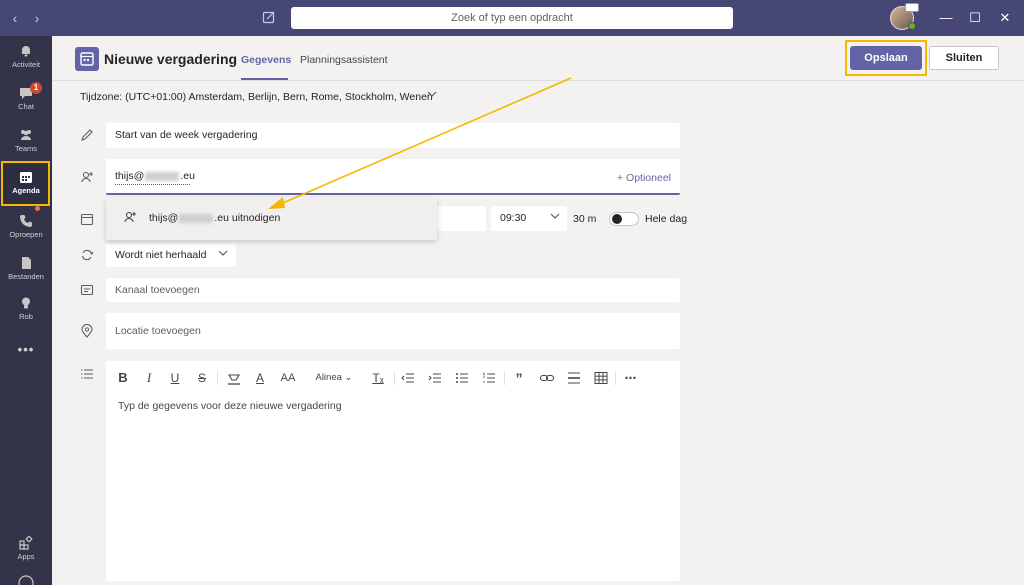 This screenshot has height=585, width=1024. I want to click on rail-item-label: Chat, so click(26, 106).